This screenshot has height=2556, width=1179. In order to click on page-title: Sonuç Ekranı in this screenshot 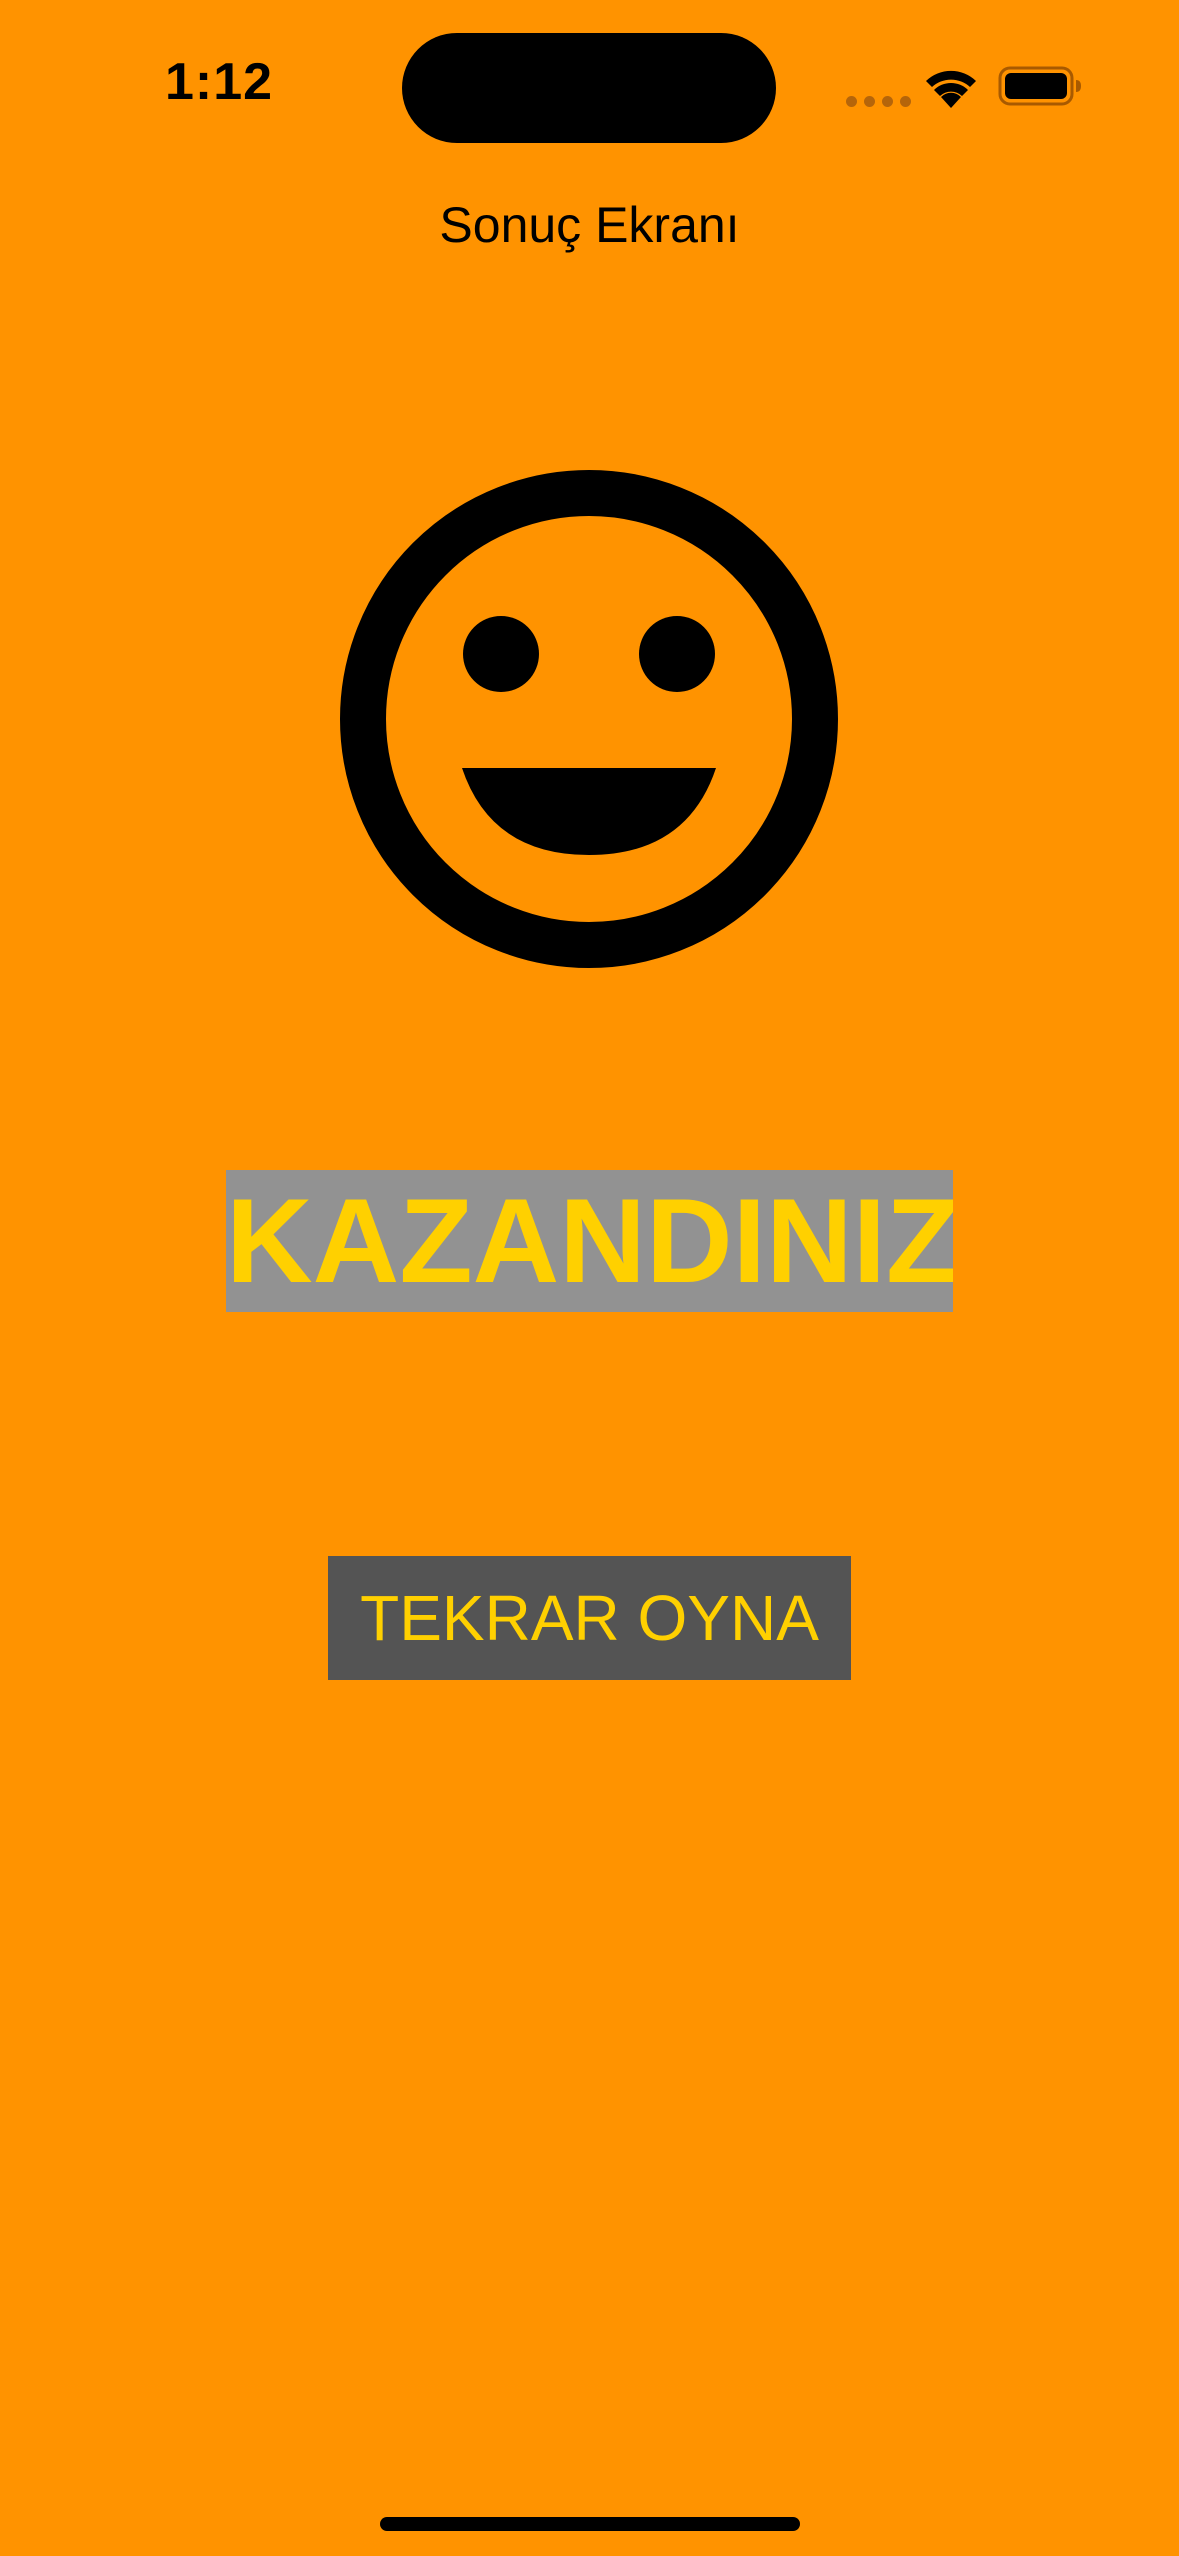, I will do `click(589, 225)`.